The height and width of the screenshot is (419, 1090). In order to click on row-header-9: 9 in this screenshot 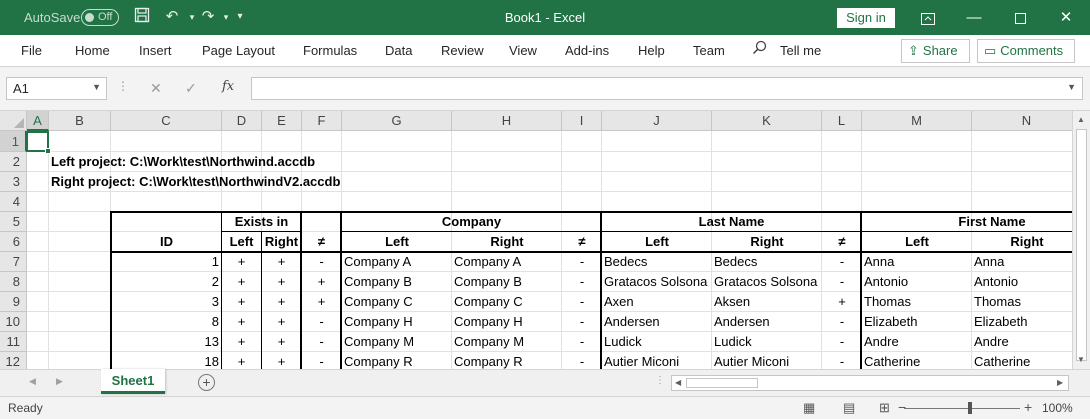, I will do `click(13, 302)`.